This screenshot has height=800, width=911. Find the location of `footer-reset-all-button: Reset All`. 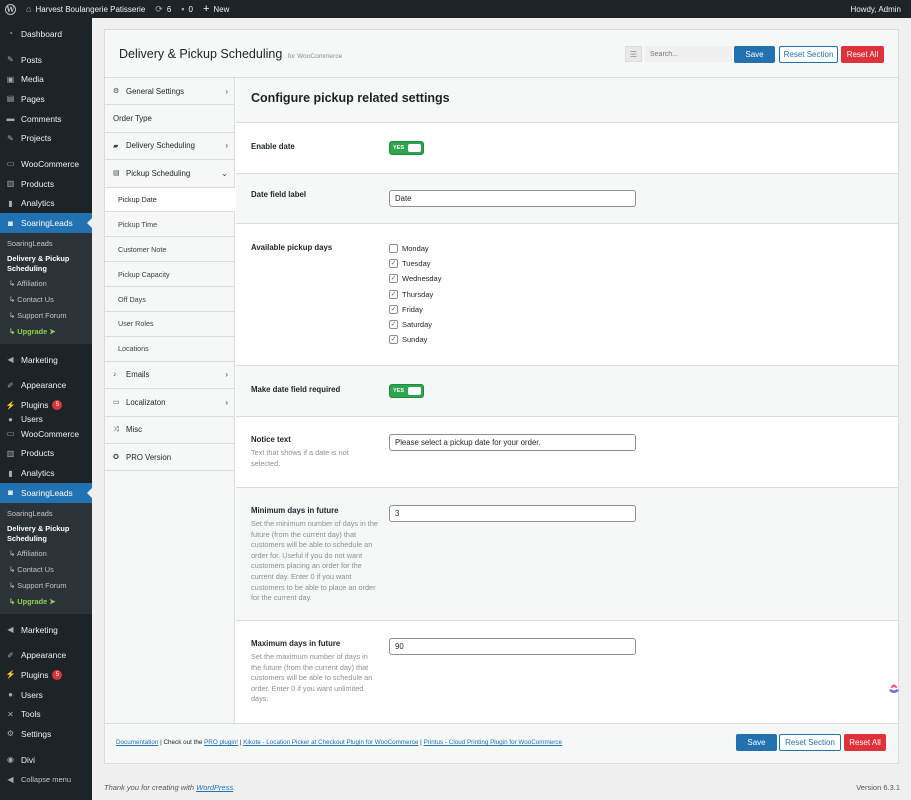

footer-reset-all-button: Reset All is located at coordinates (865, 742).